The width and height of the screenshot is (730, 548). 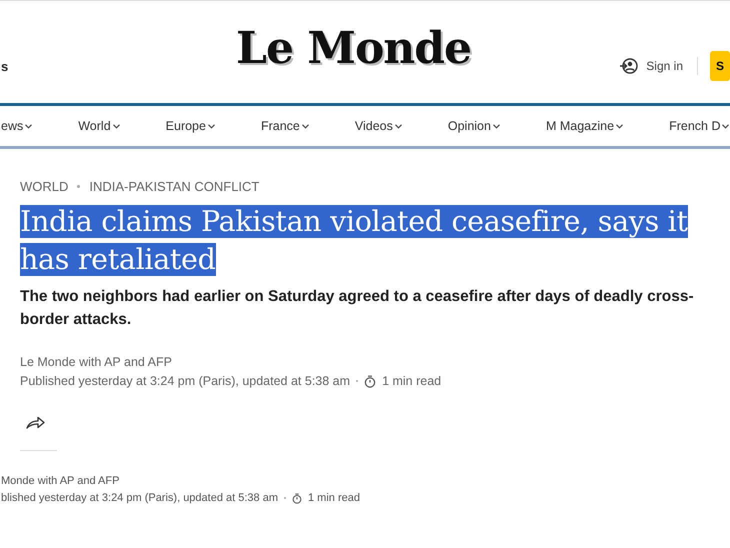 I want to click on article-headline: India claims Pakistan violated ceasefire, says it has retaliated, so click(x=354, y=241).